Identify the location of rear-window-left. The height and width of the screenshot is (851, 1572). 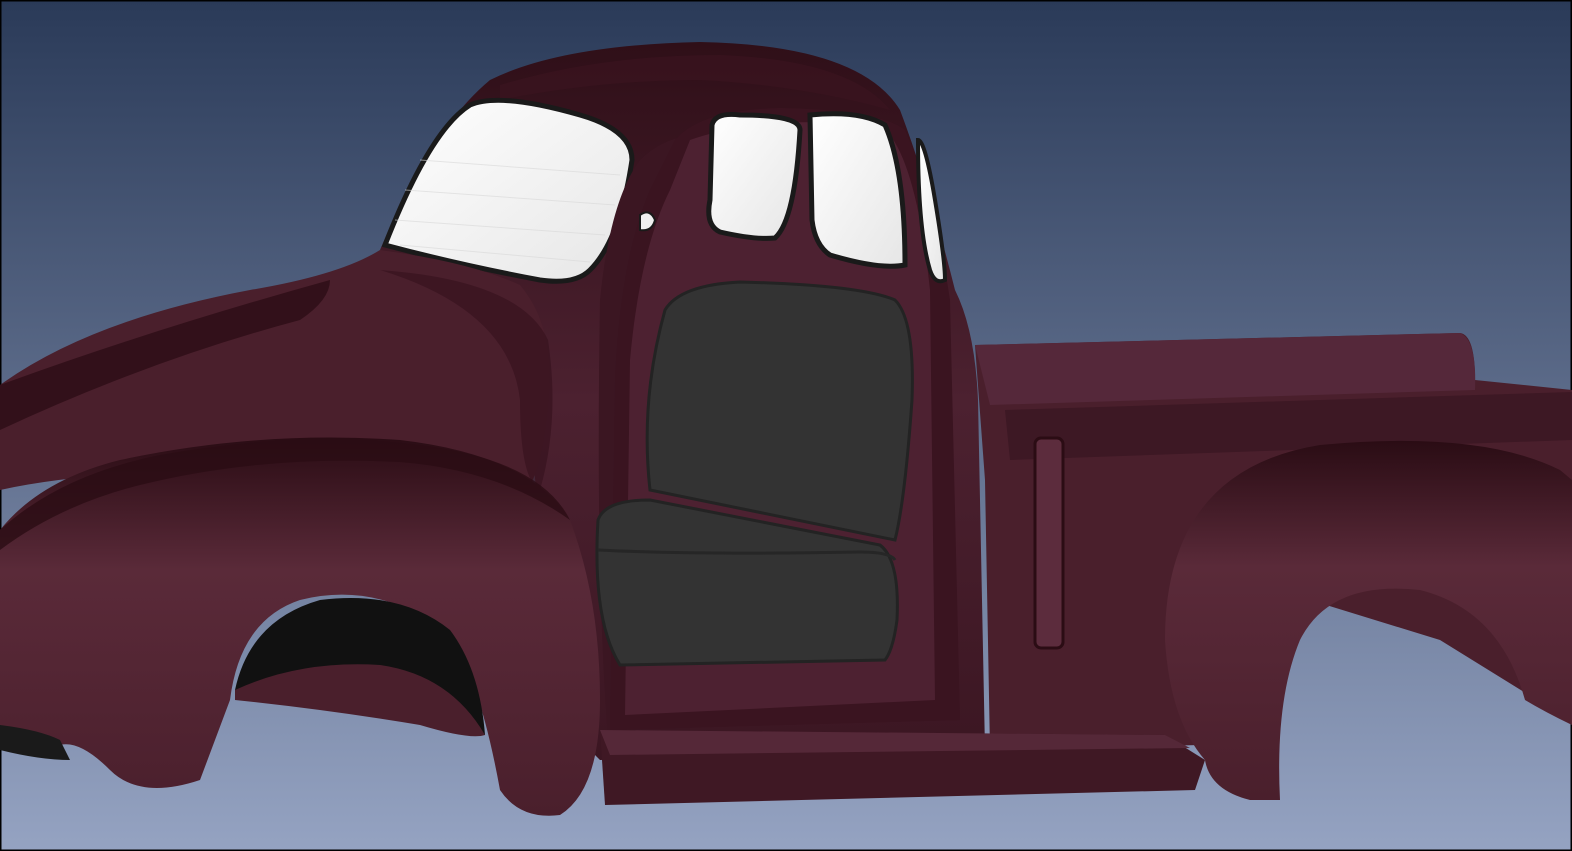
(754, 176).